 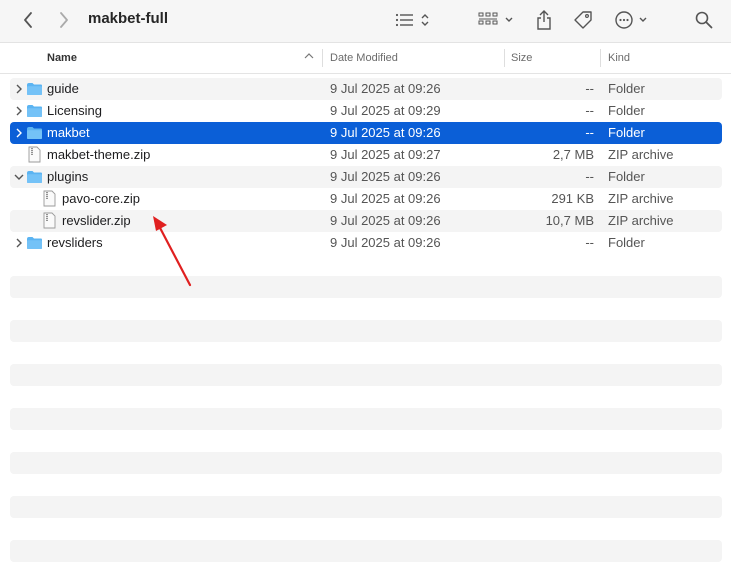 I want to click on file-row-licensing: Licensing 9 Jul 2025 at 09:29 -- Folder, so click(x=366, y=111).